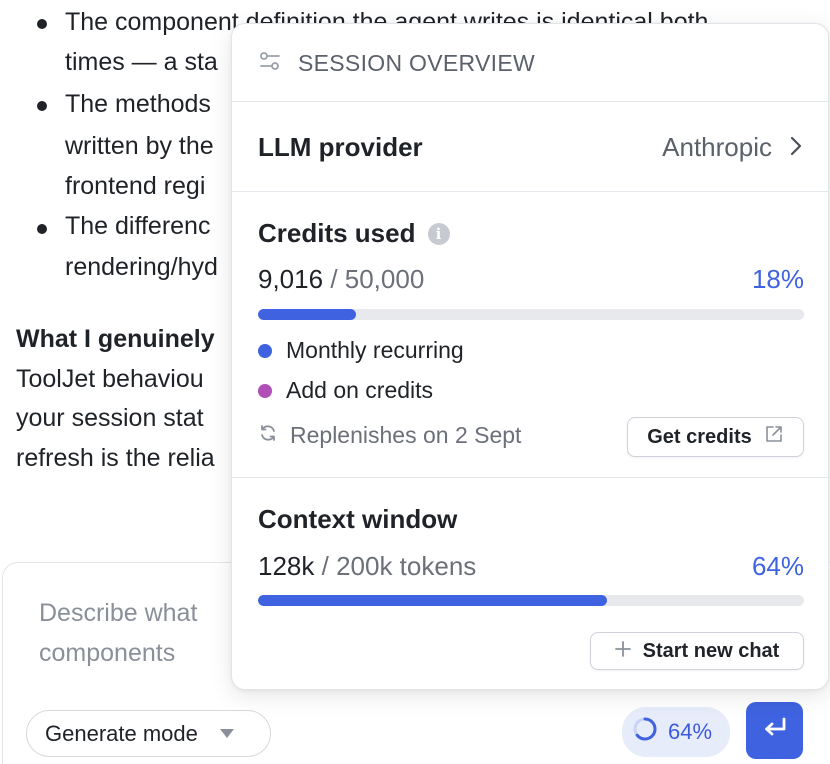 The width and height of the screenshot is (830, 764). What do you see at coordinates (121, 733) in the screenshot?
I see `mode-select-label: Generate mode` at bounding box center [121, 733].